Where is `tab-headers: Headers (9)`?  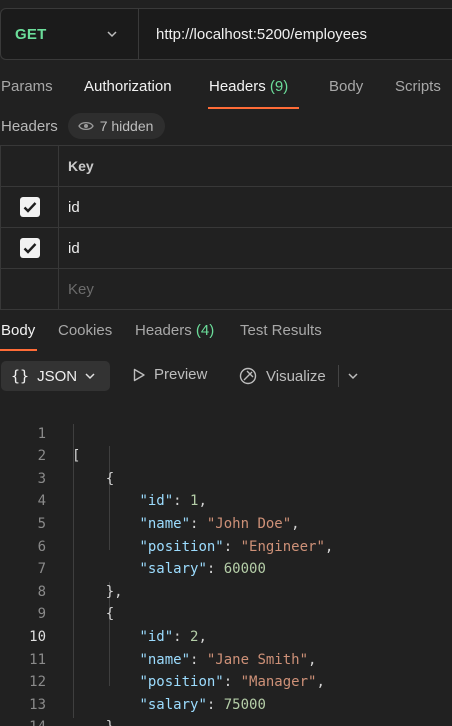
tab-headers: Headers (9) is located at coordinates (248, 86).